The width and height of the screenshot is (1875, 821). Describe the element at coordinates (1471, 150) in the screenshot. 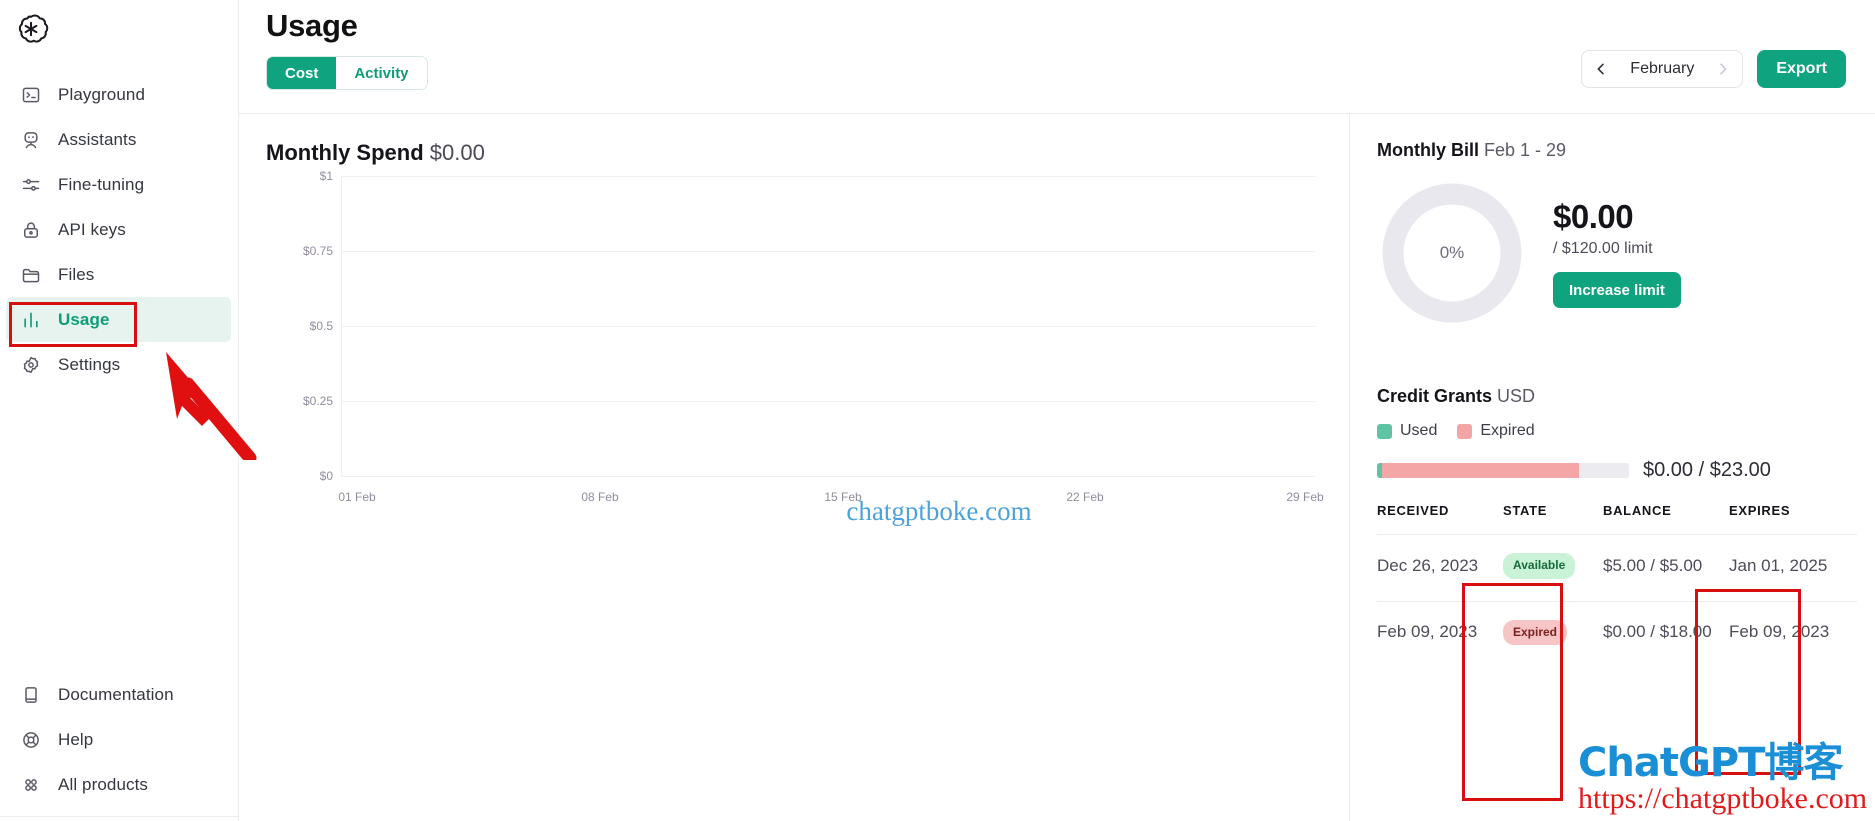

I see `monthly-bill-heading: Monthly Bill Feb 1 - 29` at that location.